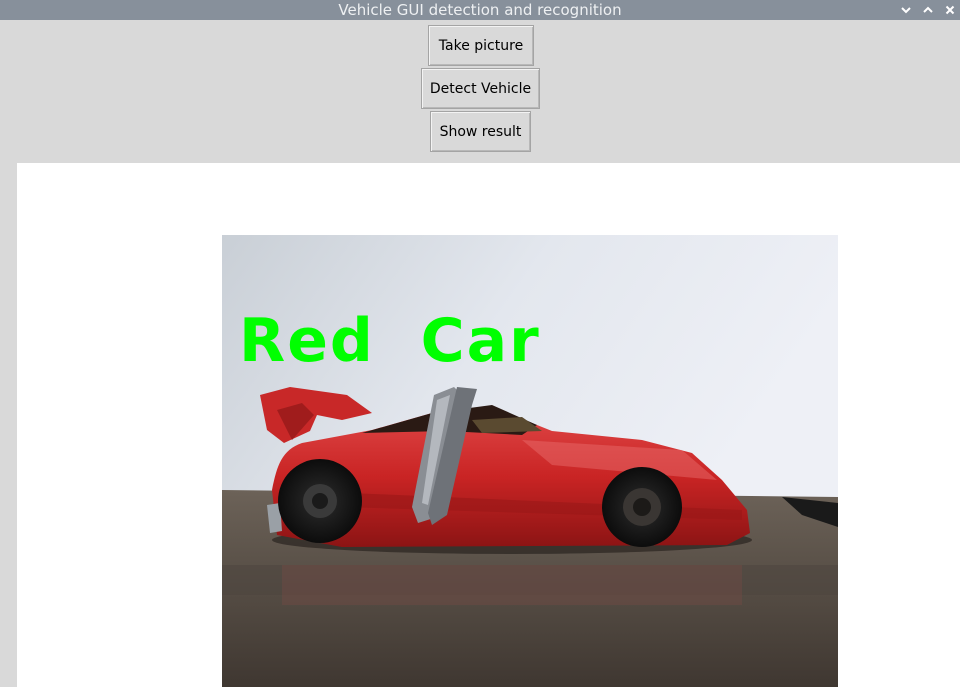 The width and height of the screenshot is (960, 687). What do you see at coordinates (480, 88) in the screenshot?
I see `detect-vehicle-button: Detect Vehicle` at bounding box center [480, 88].